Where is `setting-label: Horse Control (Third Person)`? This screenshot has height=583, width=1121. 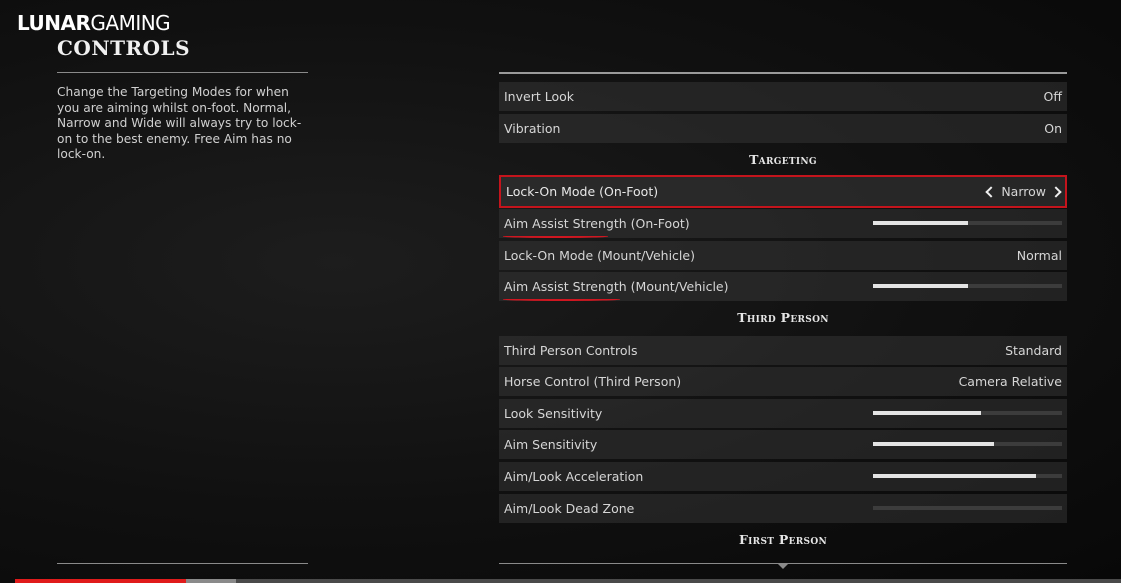 setting-label: Horse Control (Third Person) is located at coordinates (593, 381).